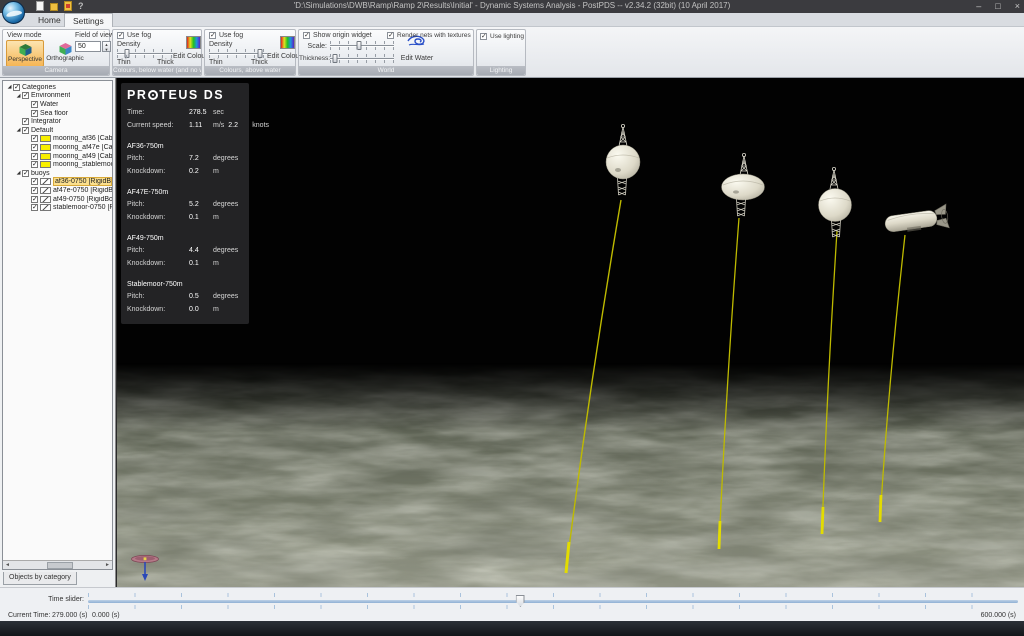  Describe the element at coordinates (145, 53) in the screenshot. I see `density-below-slider` at that location.